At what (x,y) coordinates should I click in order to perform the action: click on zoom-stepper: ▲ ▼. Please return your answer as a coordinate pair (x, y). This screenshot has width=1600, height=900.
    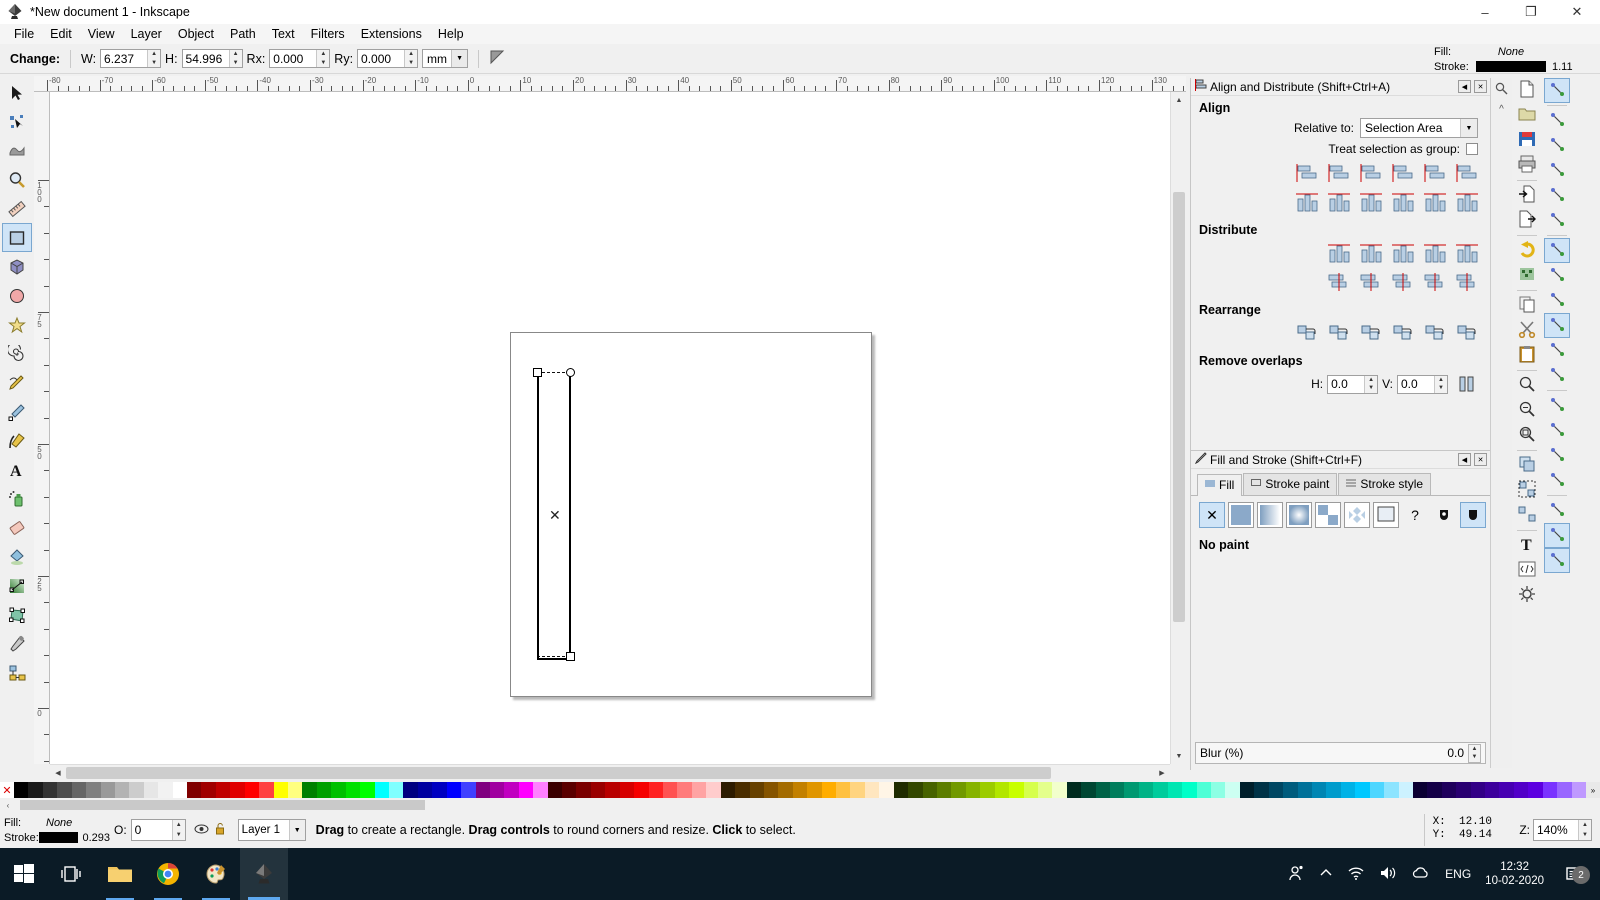
    Looking at the image, I should click on (1584, 830).